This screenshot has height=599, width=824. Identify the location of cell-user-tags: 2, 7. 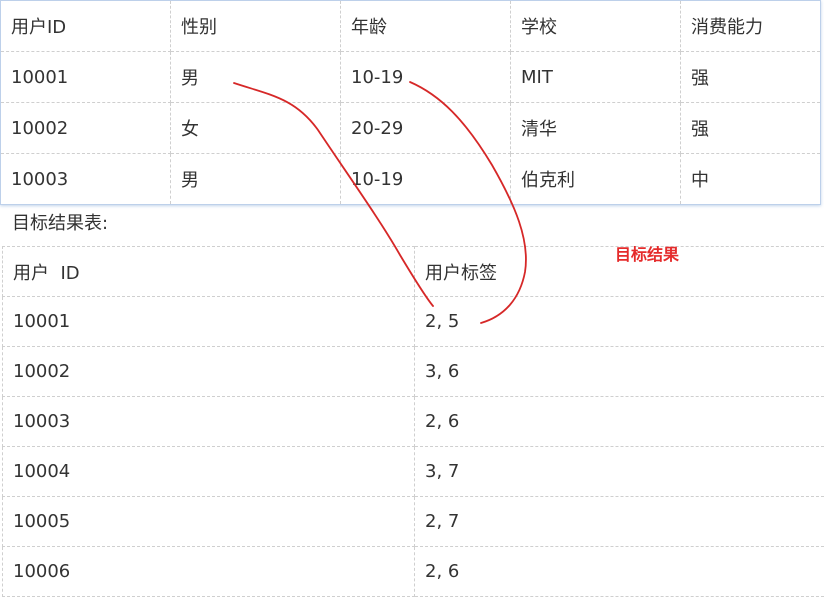
(619, 521).